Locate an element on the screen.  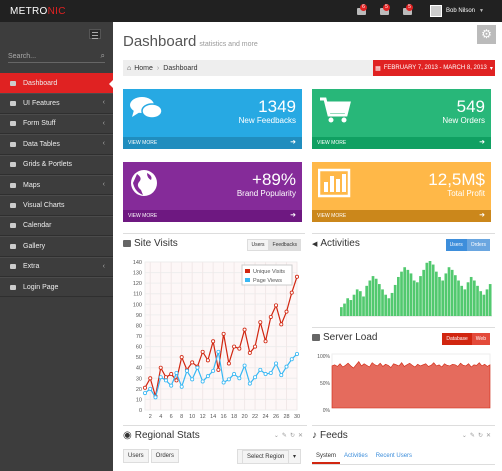
calendar-icon: ▦ is located at coordinates (378, 68).